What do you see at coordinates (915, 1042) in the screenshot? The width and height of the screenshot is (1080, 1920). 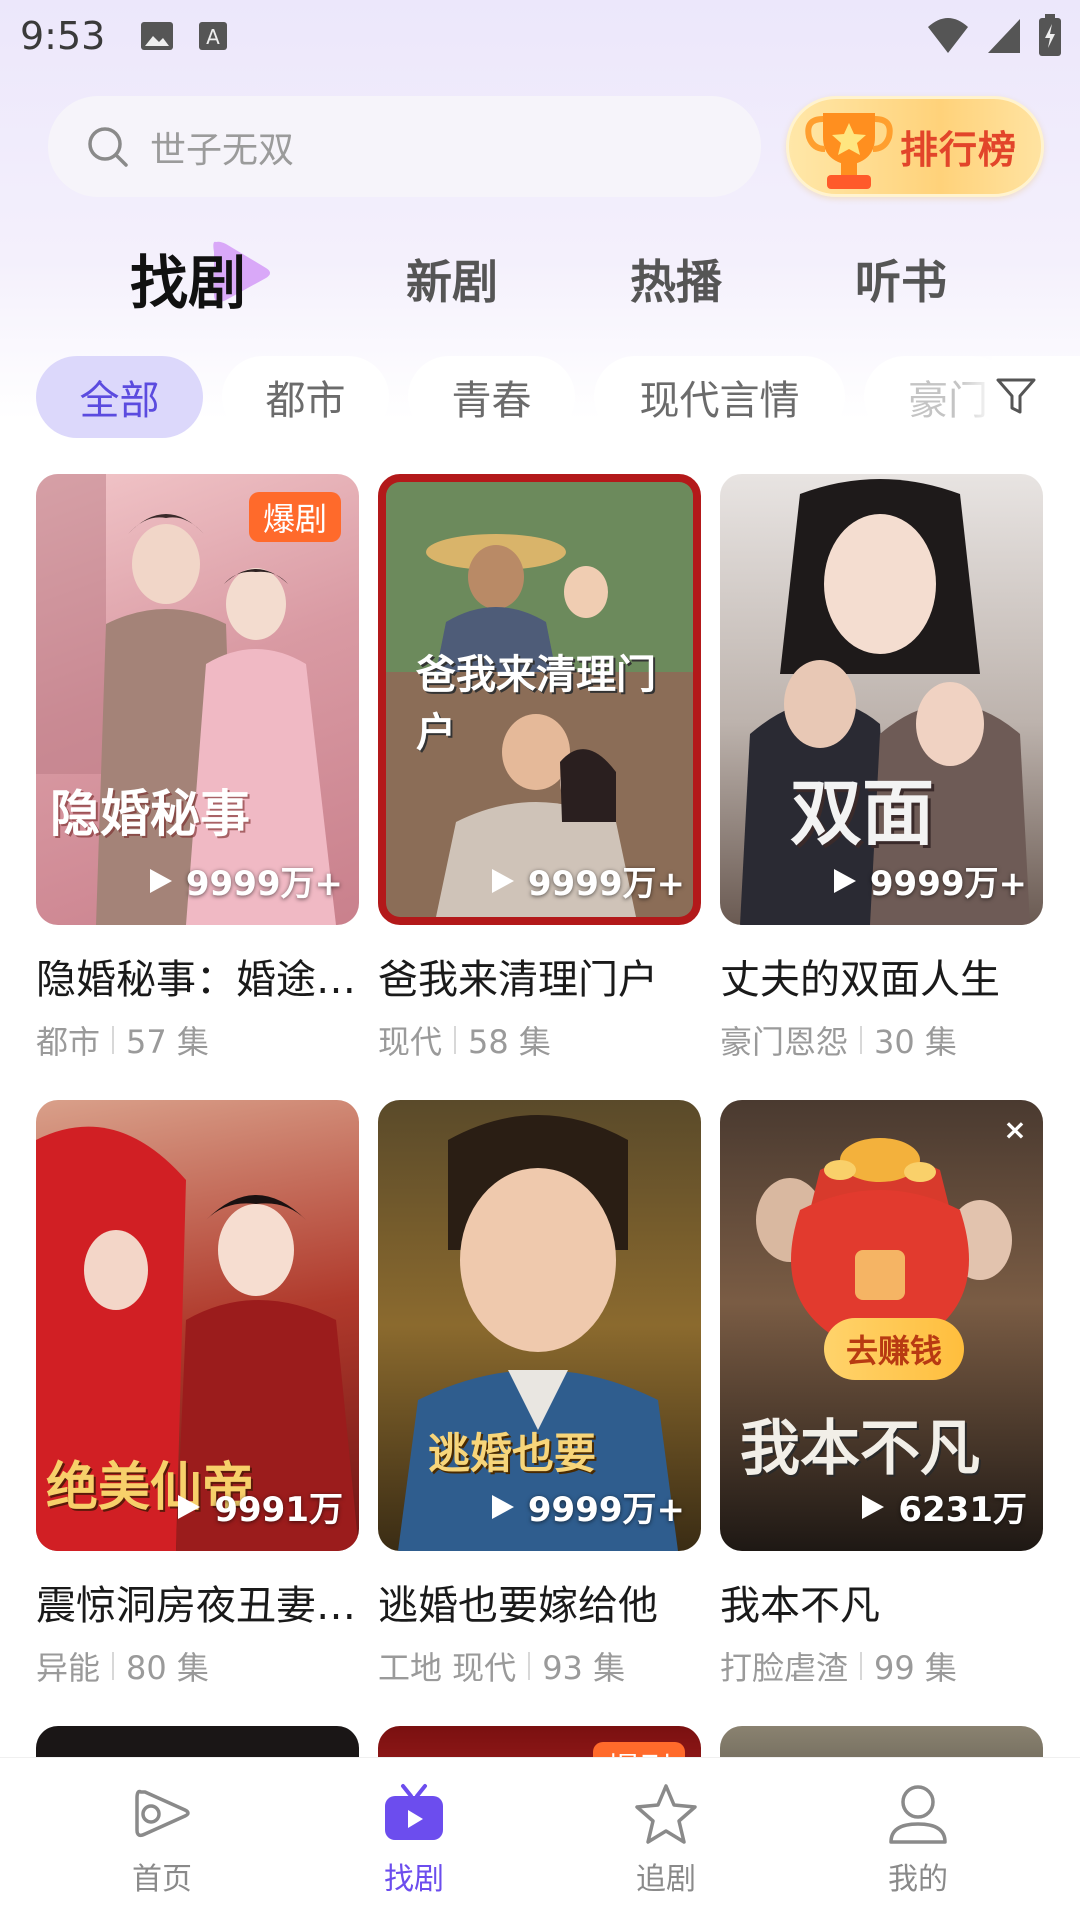 I see `drama-episodes: 30 集` at bounding box center [915, 1042].